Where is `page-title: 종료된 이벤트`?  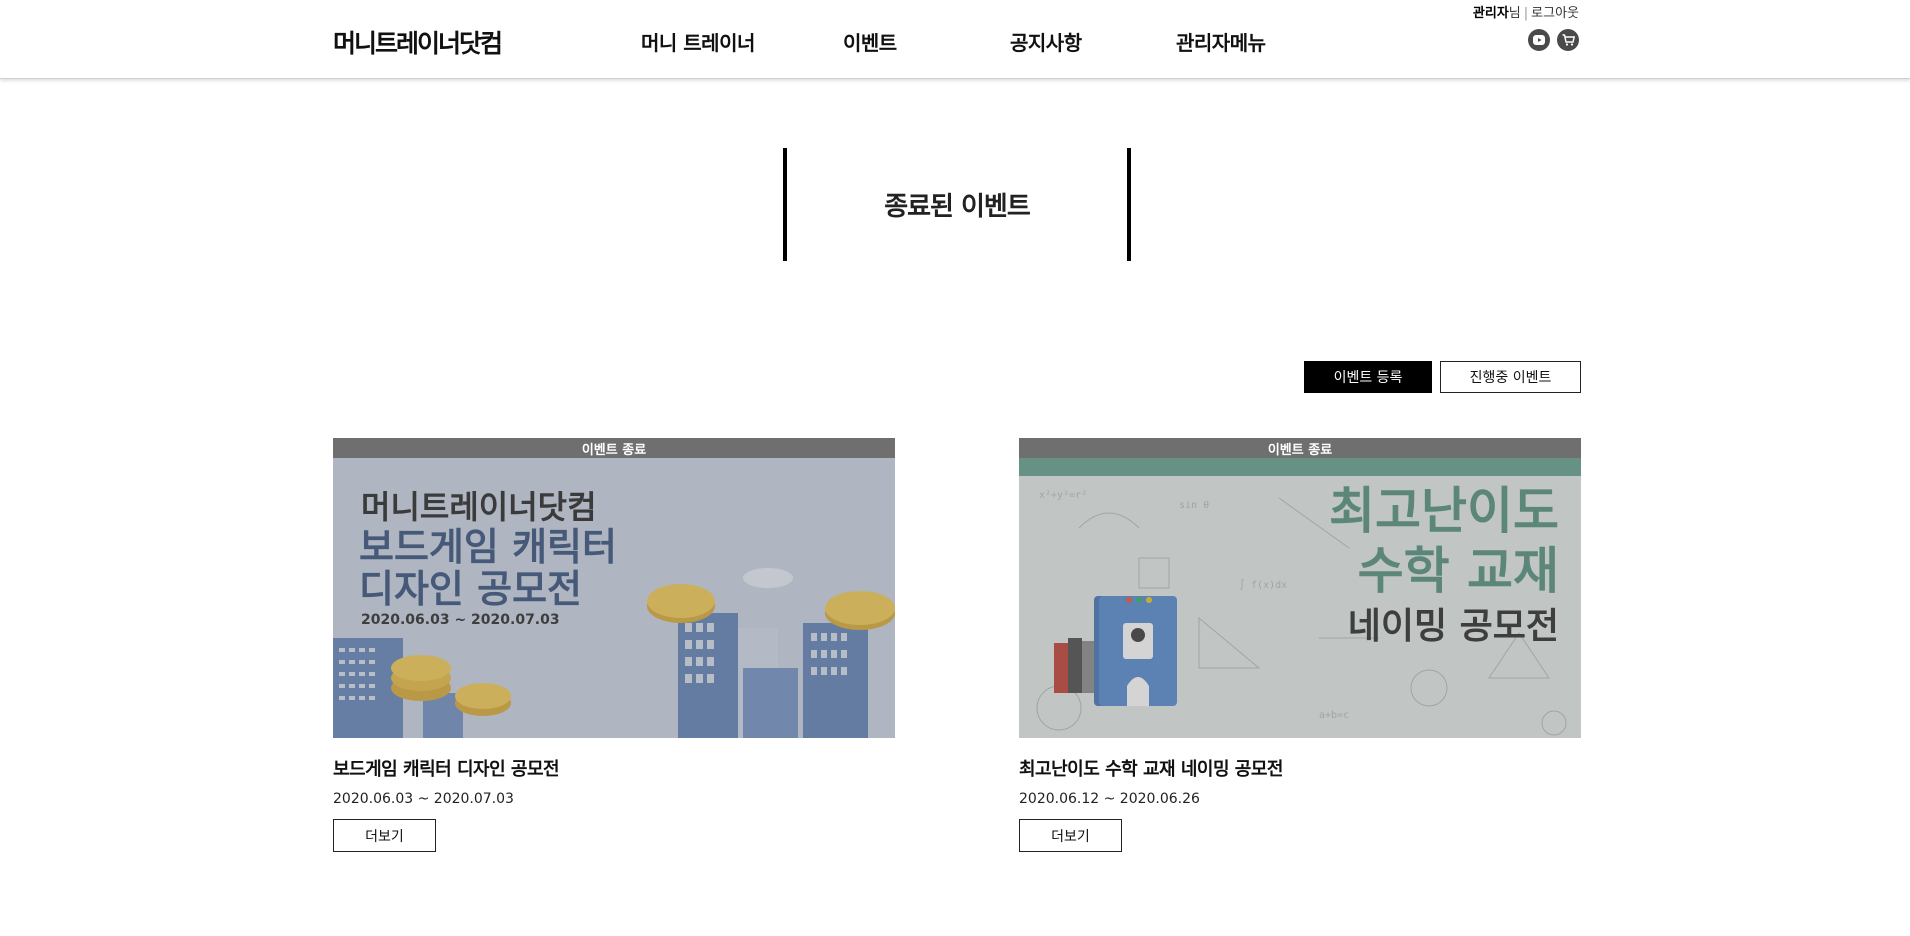 page-title: 종료된 이벤트 is located at coordinates (957, 207).